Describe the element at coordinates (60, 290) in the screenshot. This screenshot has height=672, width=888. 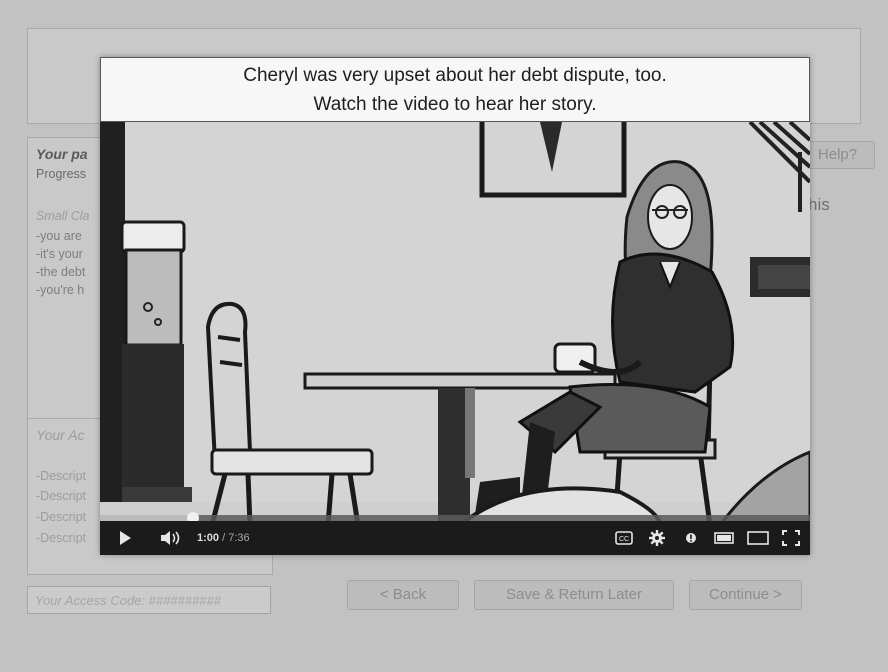
I see `path-line: -you're h` at that location.